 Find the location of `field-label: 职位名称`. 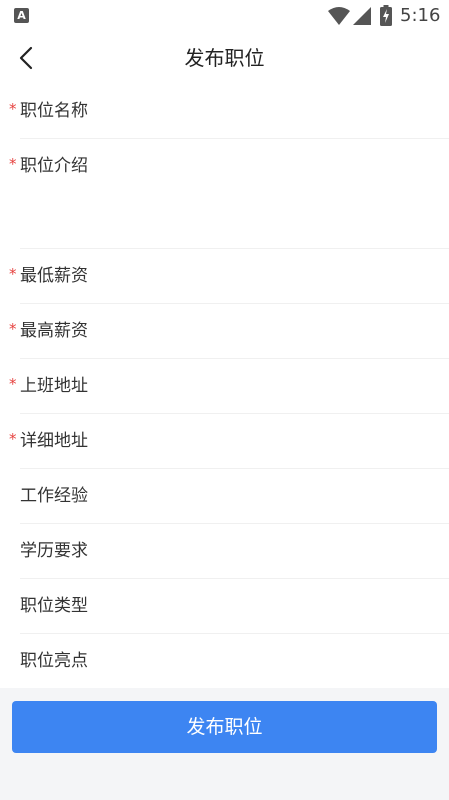

field-label: 职位名称 is located at coordinates (54, 111).